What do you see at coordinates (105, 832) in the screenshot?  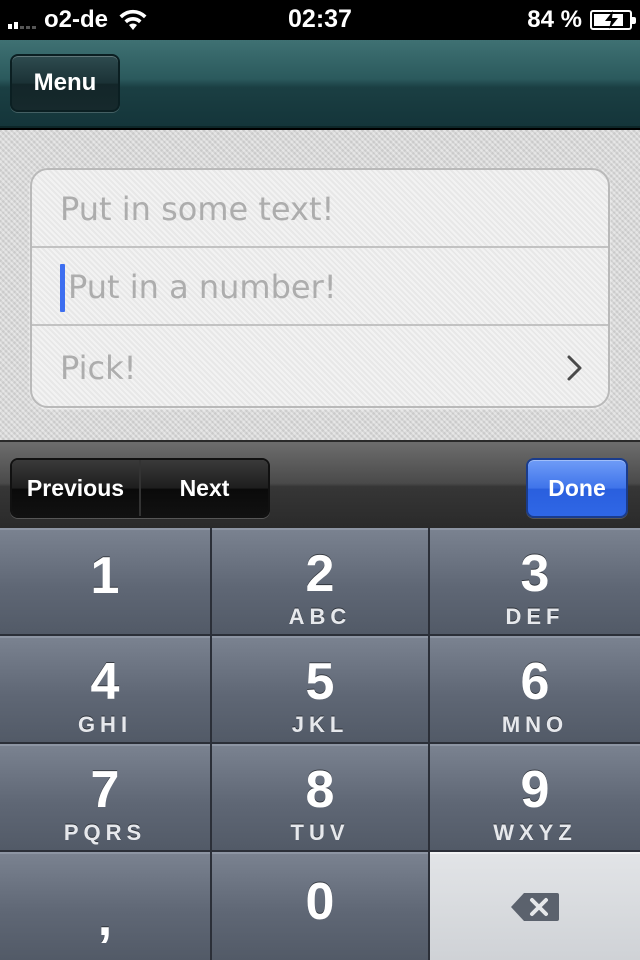 I see `key-letters: PQRS` at bounding box center [105, 832].